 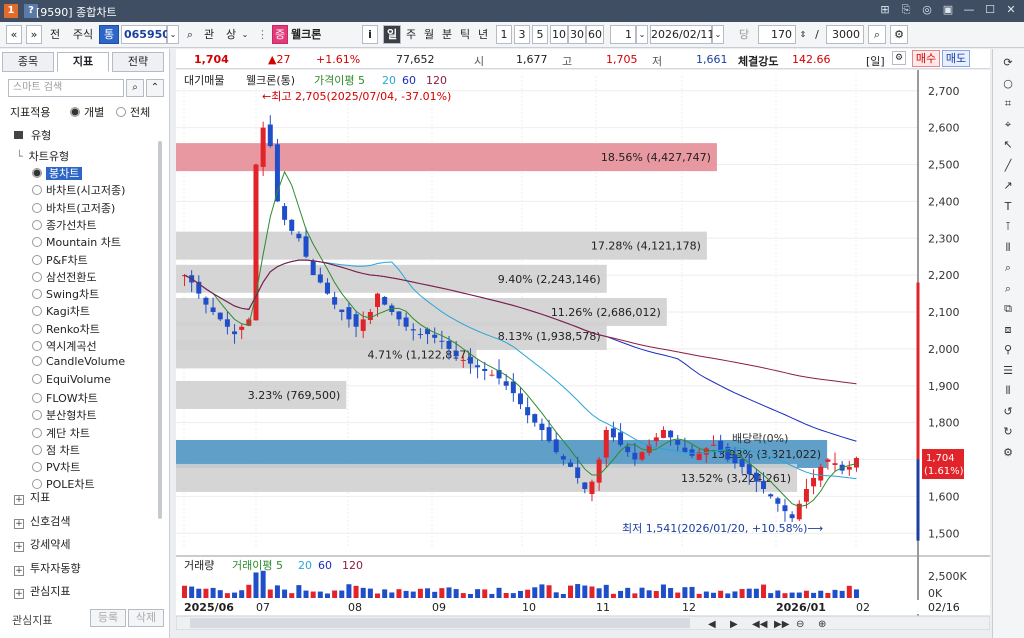 What do you see at coordinates (66, 329) in the screenshot?
I see `chart-type-item: Renko차트` at bounding box center [66, 329].